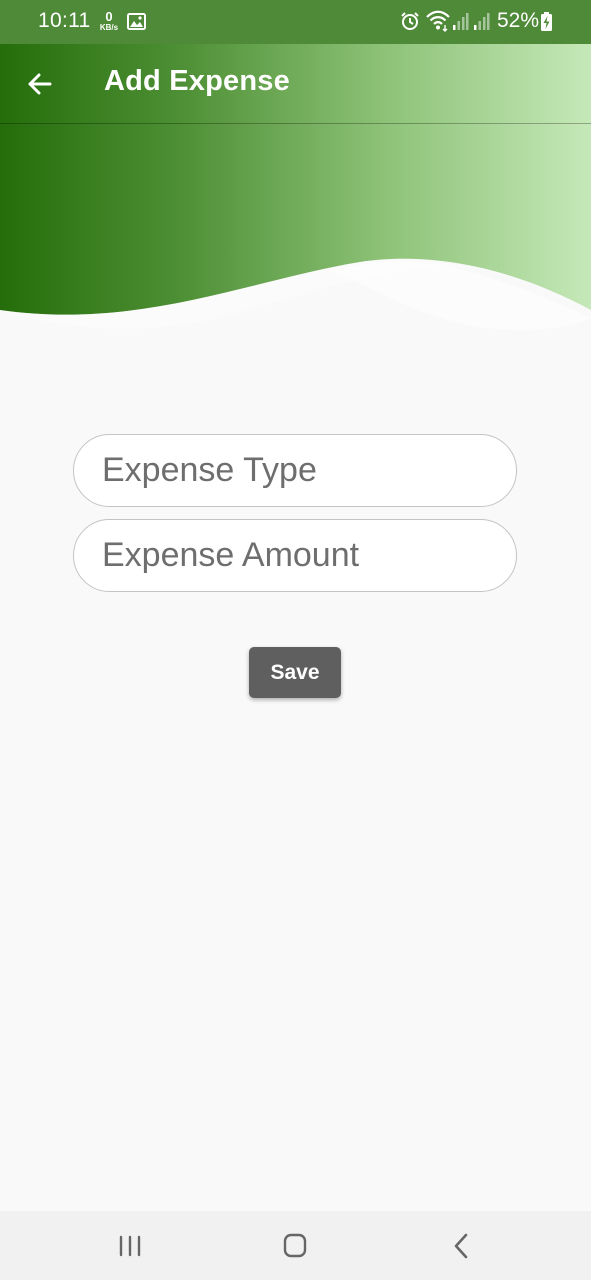  I want to click on expense-type-input, so click(295, 470).